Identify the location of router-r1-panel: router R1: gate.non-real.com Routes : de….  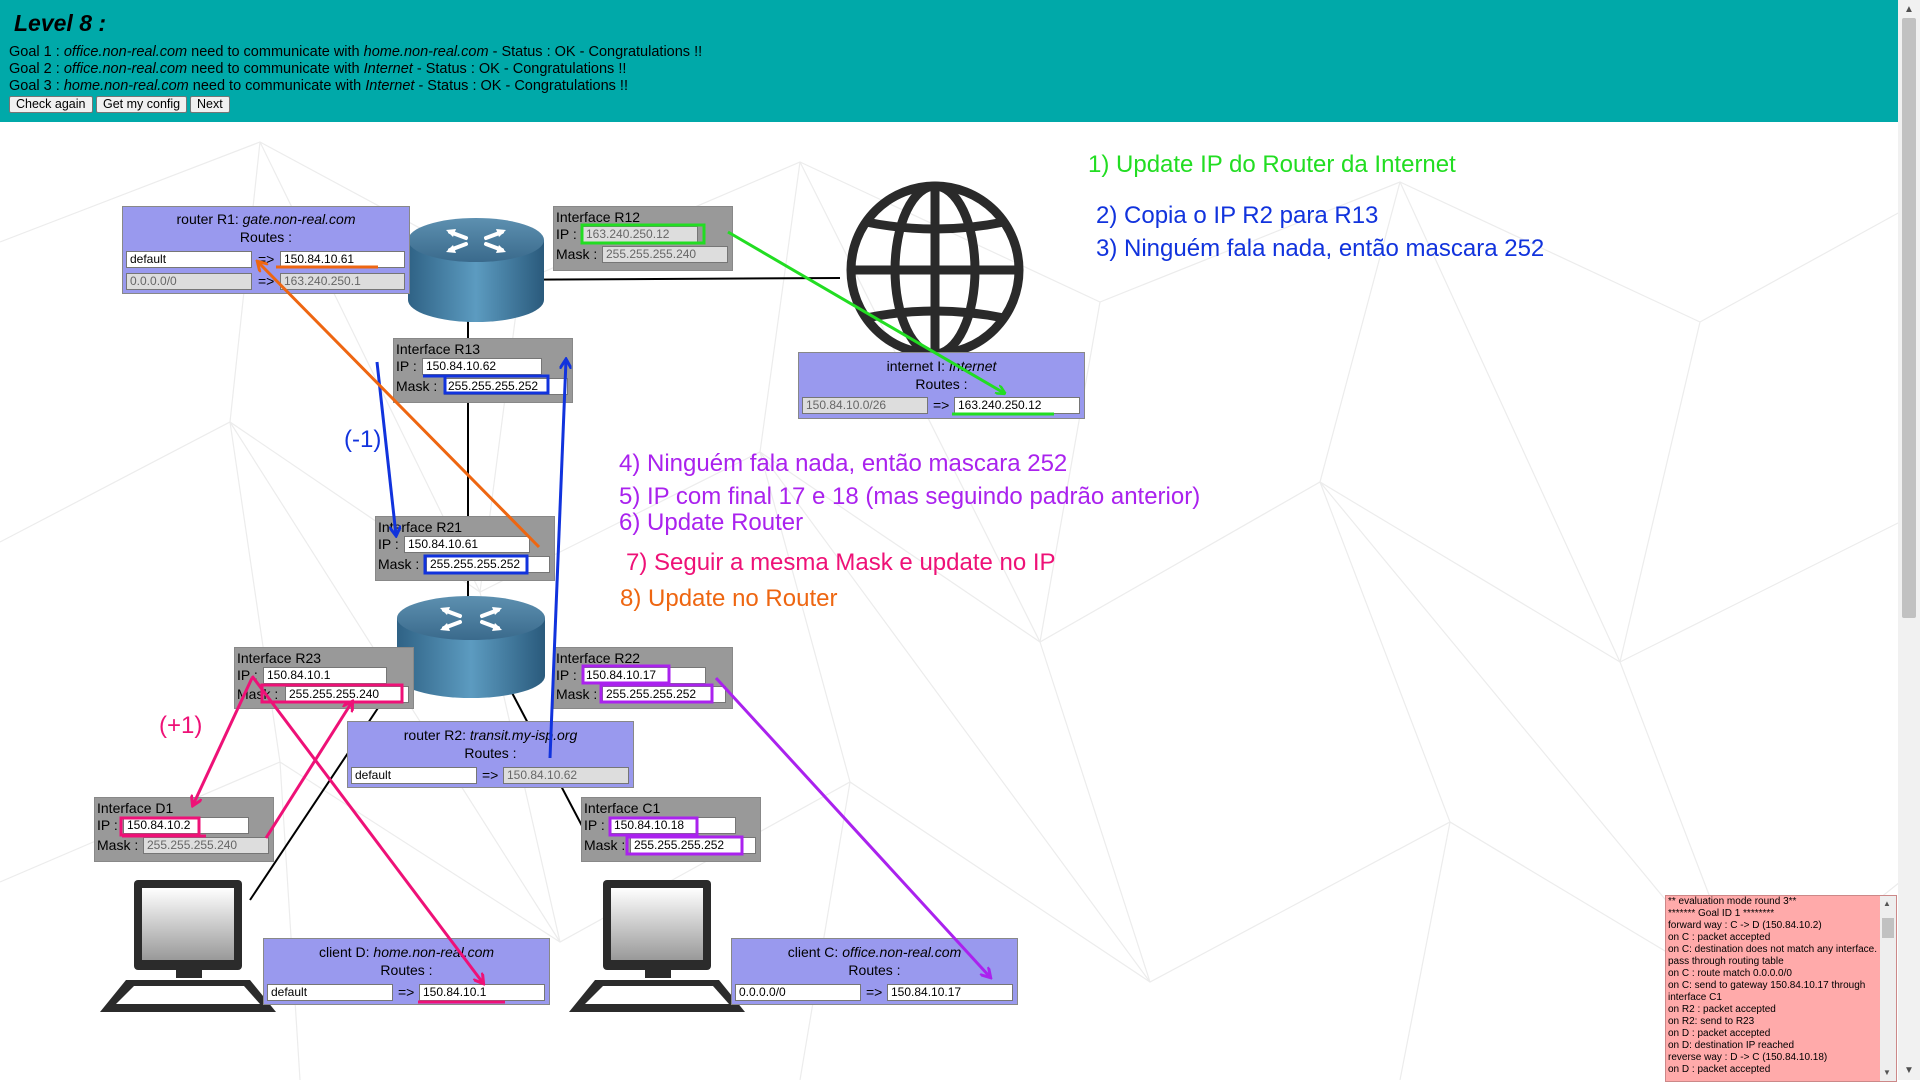
(266, 250).